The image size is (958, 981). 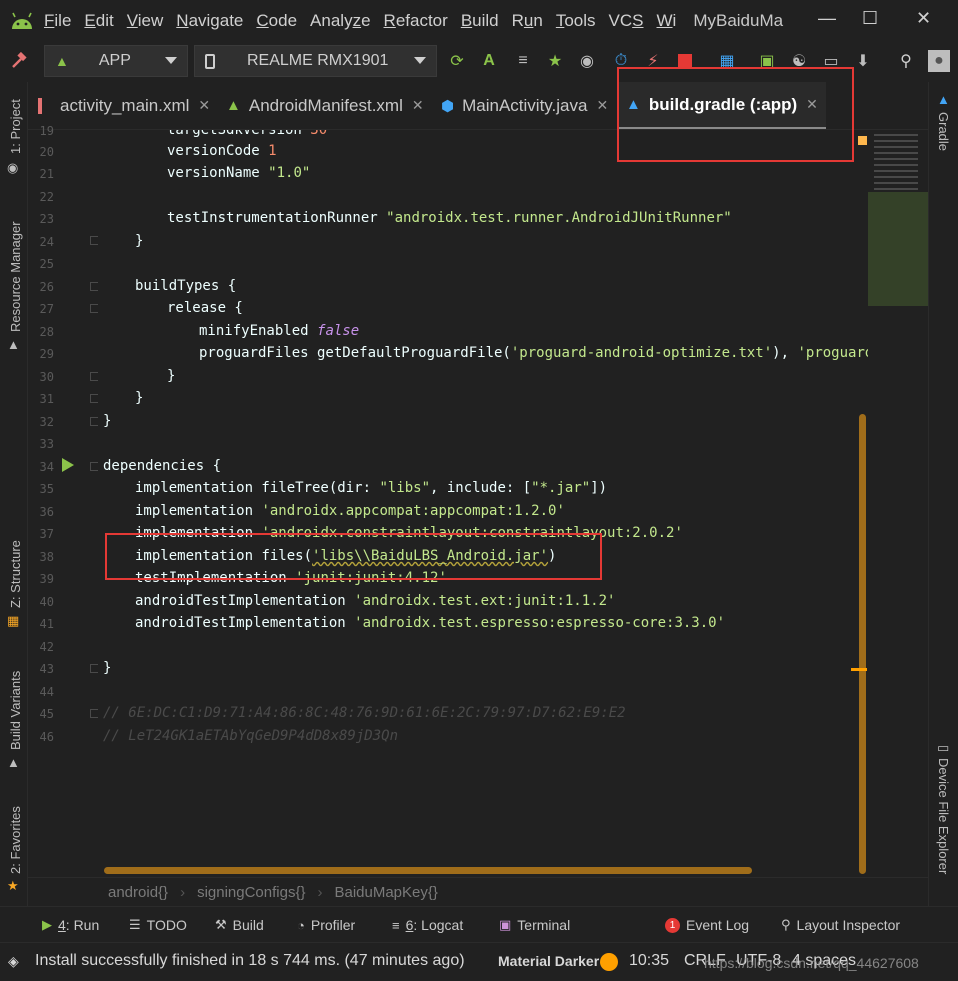 What do you see at coordinates (158, 925) in the screenshot?
I see `todo-tool-button: ☰ TODO` at bounding box center [158, 925].